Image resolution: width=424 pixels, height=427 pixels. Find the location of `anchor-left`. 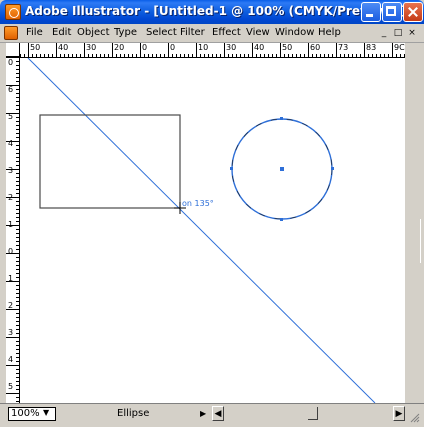

anchor-left is located at coordinates (231, 168).